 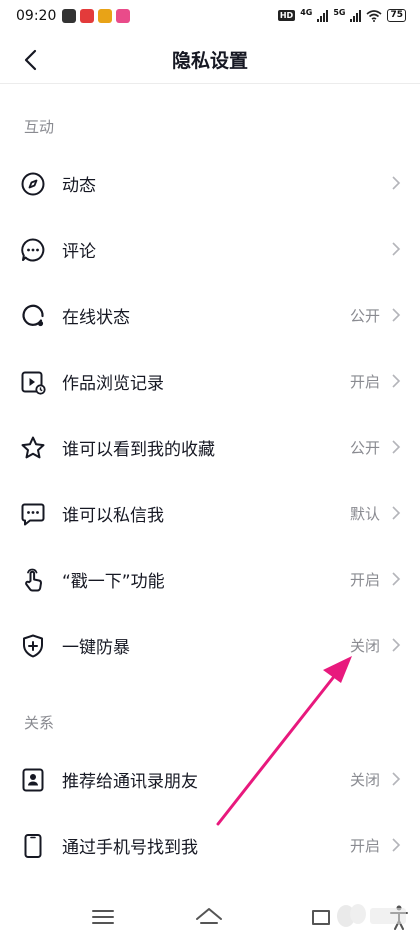 What do you see at coordinates (210, 779) in the screenshot?
I see `setting-row-recommend-contacts: 推荐给通讯录朋友 关闭` at bounding box center [210, 779].